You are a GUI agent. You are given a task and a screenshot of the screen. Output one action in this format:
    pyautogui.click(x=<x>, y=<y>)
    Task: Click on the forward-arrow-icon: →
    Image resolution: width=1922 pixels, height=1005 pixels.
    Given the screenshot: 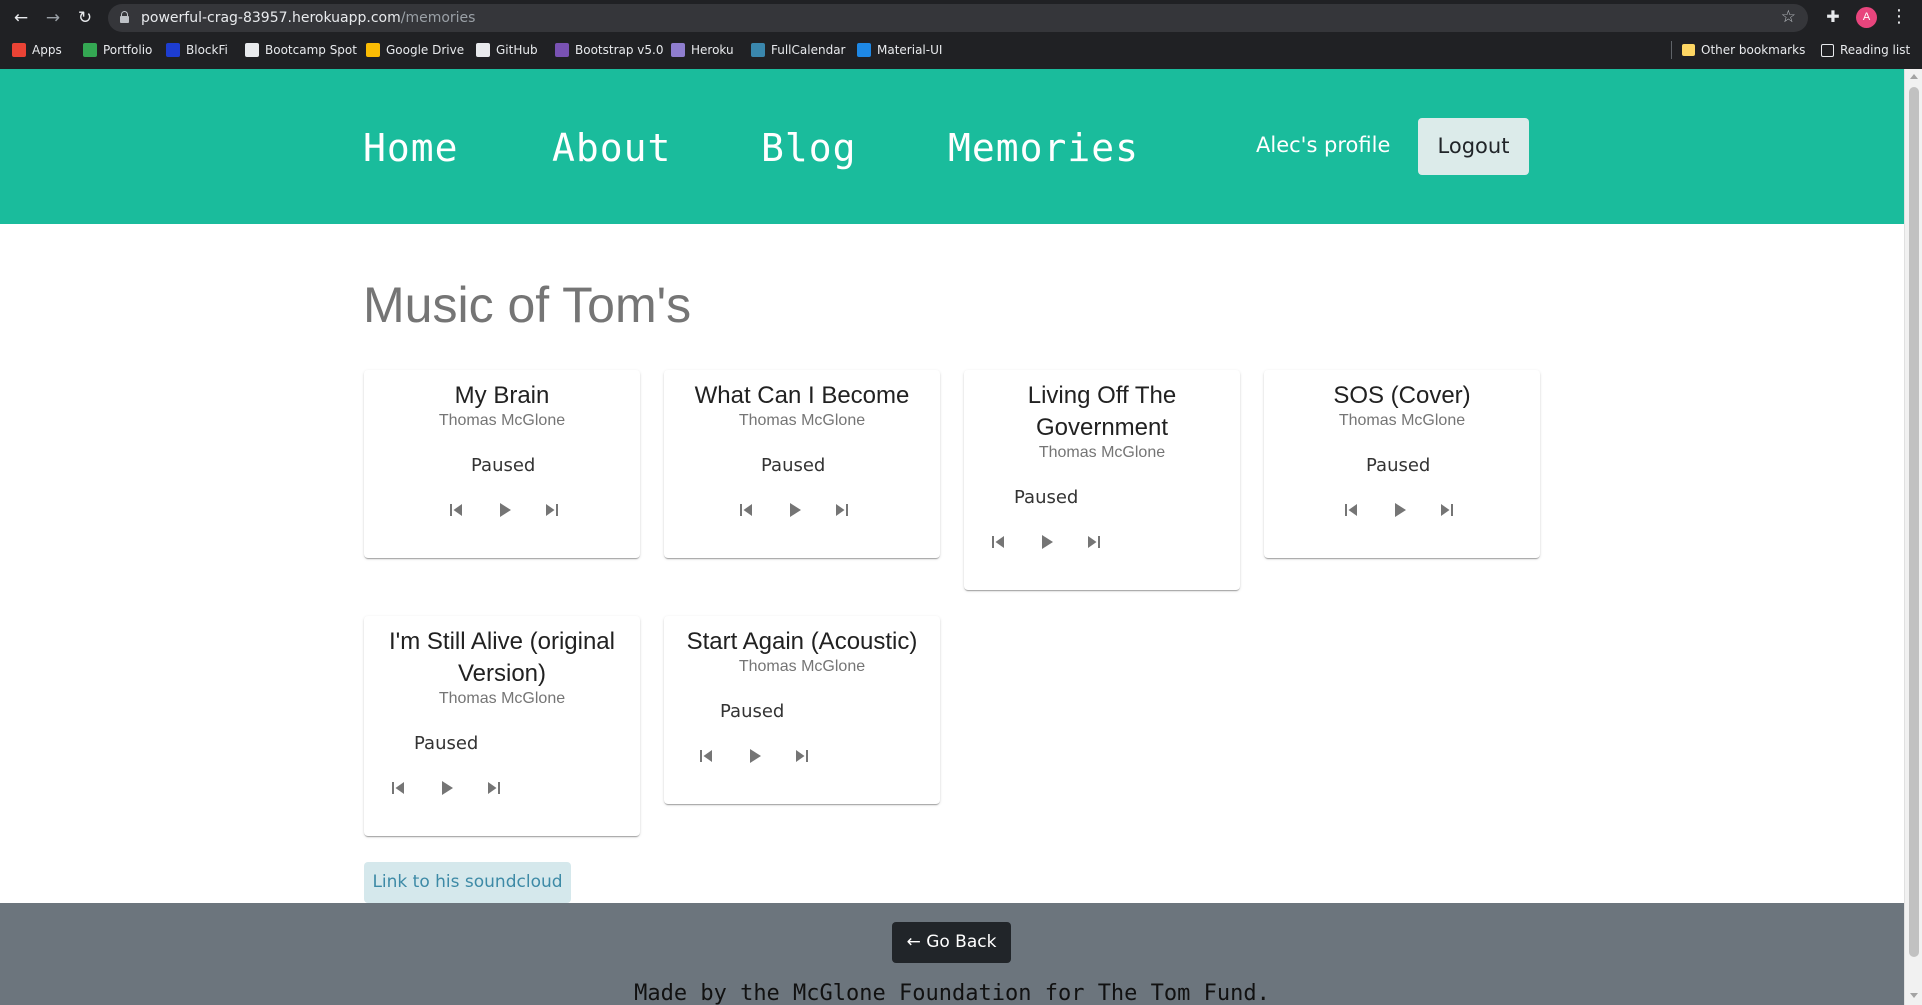 What is the action you would take?
    pyautogui.click(x=53, y=18)
    